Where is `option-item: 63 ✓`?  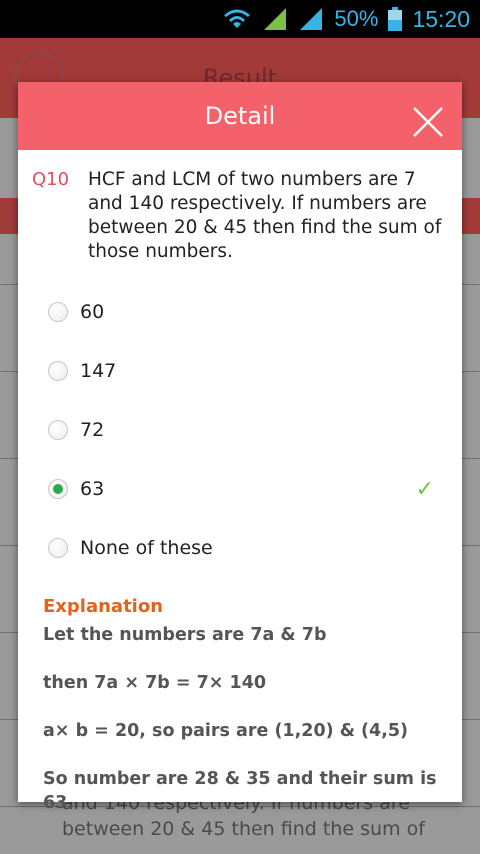 option-item: 63 ✓ is located at coordinates (240, 488).